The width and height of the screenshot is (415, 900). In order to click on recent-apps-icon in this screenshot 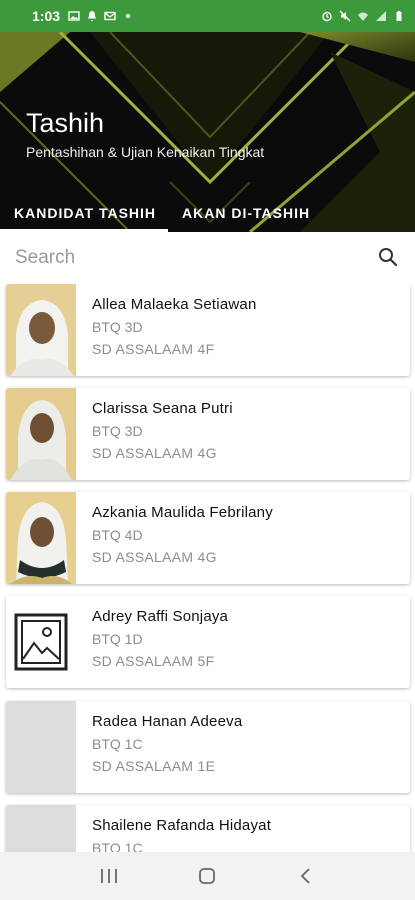, I will do `click(109, 876)`.